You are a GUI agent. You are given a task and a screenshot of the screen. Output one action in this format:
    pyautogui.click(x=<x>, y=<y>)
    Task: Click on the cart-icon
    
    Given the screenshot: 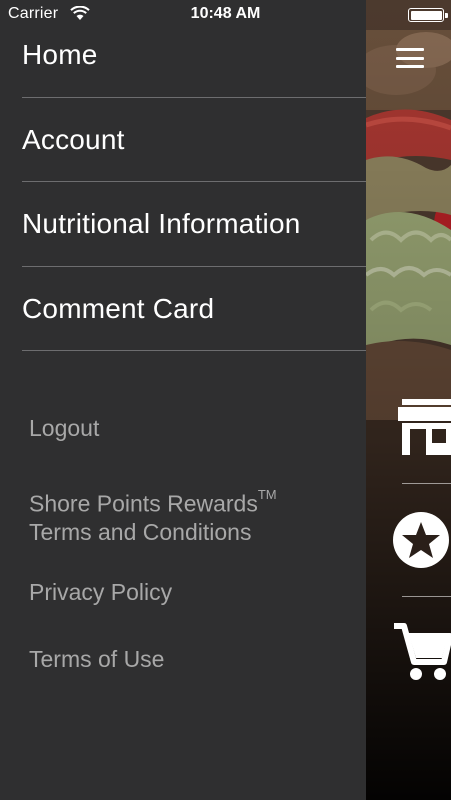 What is the action you would take?
    pyautogui.click(x=421, y=652)
    